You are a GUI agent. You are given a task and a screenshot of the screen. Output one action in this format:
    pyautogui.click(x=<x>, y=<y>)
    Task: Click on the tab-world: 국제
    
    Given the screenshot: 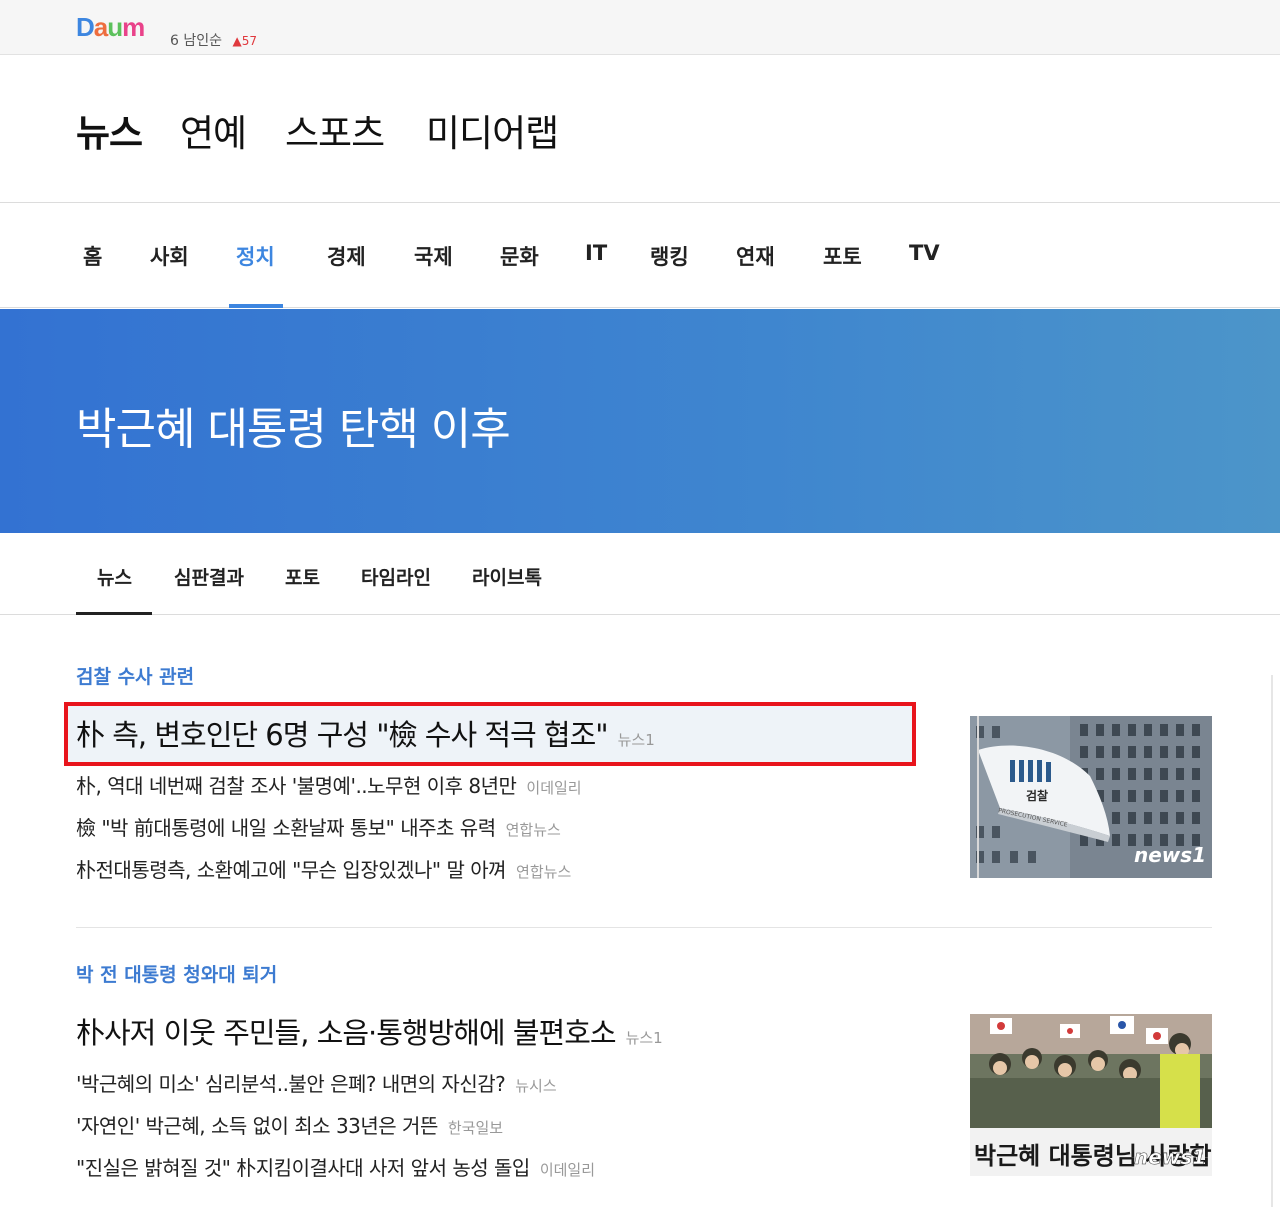 What is the action you would take?
    pyautogui.click(x=433, y=256)
    